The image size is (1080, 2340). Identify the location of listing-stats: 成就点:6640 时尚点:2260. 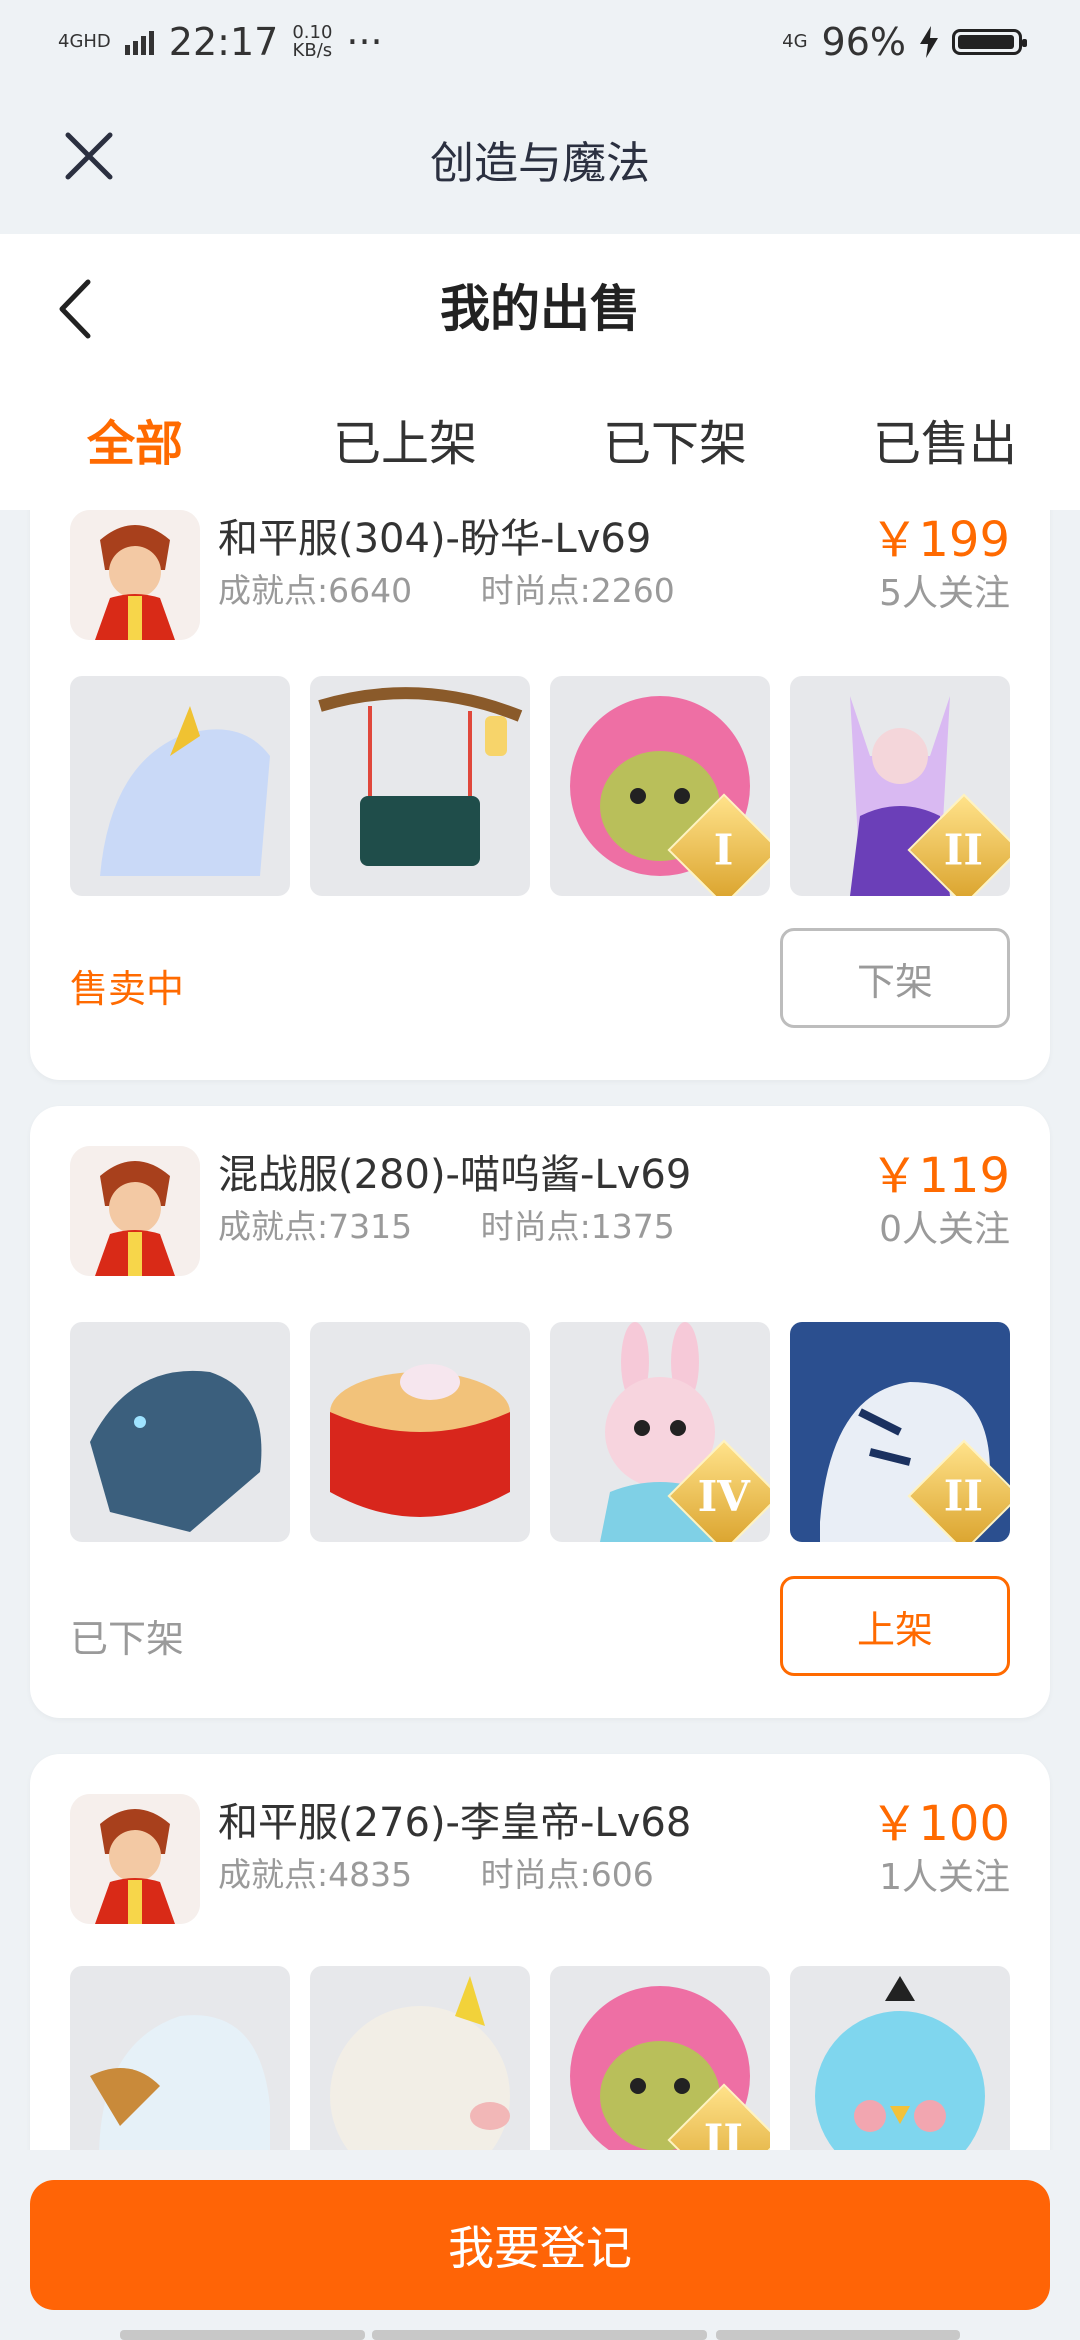
(475, 588).